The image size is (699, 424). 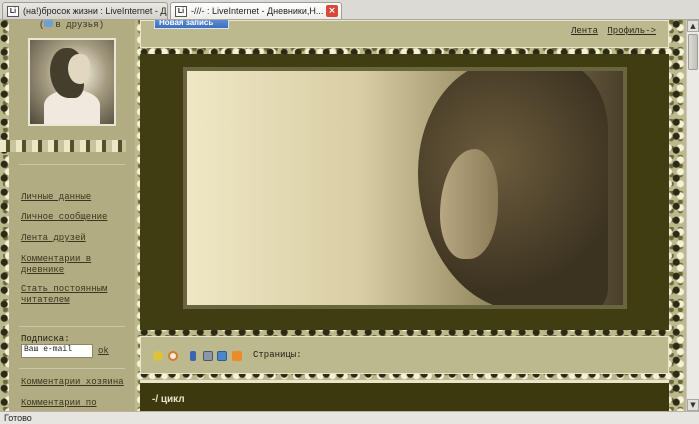 What do you see at coordinates (349, 417) in the screenshot?
I see `status-bar: Готово` at bounding box center [349, 417].